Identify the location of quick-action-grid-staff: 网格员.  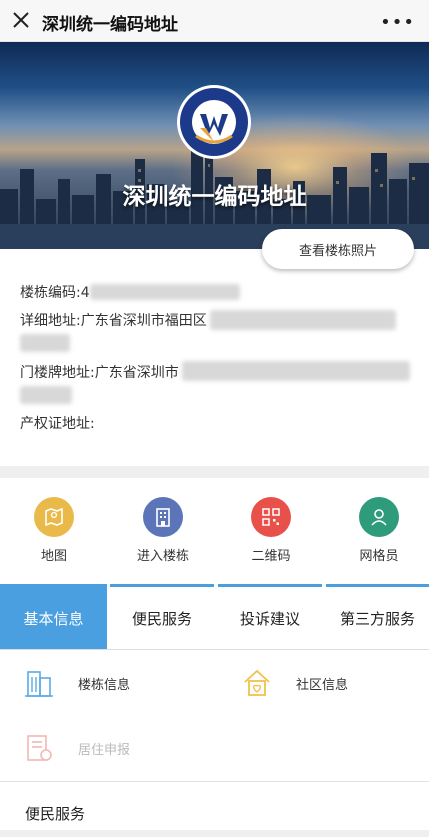
(379, 530).